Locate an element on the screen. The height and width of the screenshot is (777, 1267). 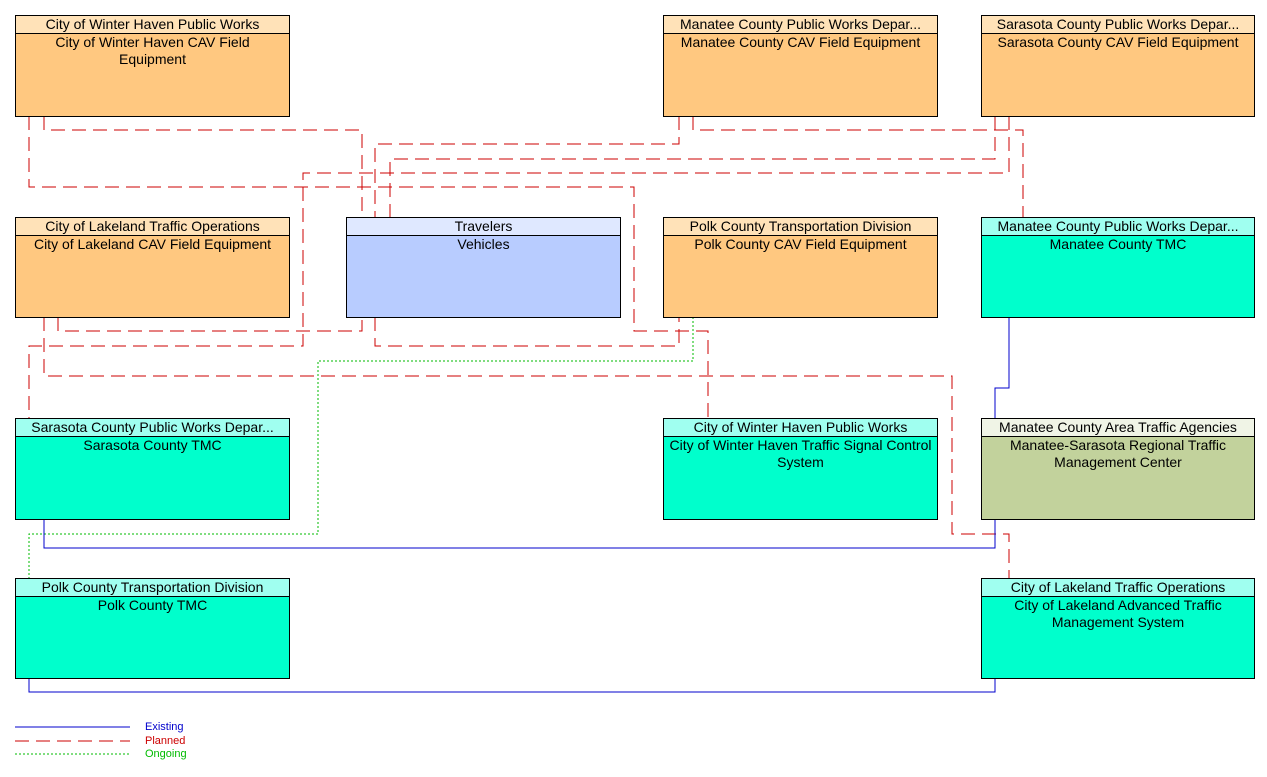
flow-sarasota-tmc-to-rtmc is located at coordinates (519, 534).